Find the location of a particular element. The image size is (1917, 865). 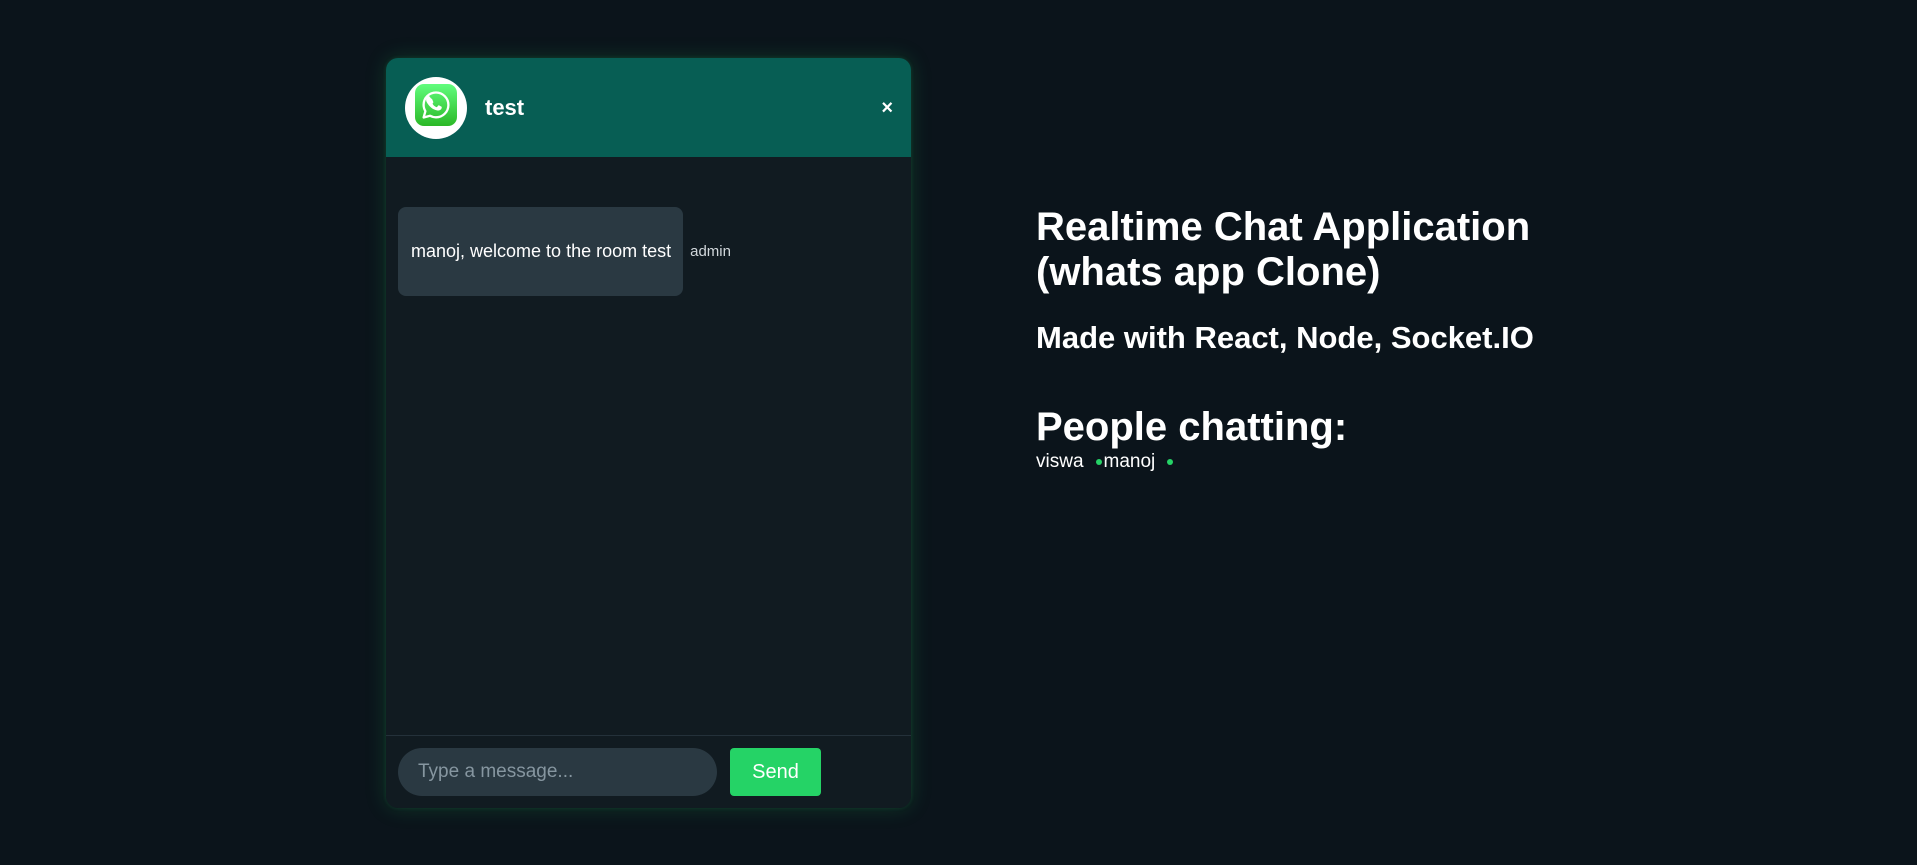

room-avatar is located at coordinates (436, 107).